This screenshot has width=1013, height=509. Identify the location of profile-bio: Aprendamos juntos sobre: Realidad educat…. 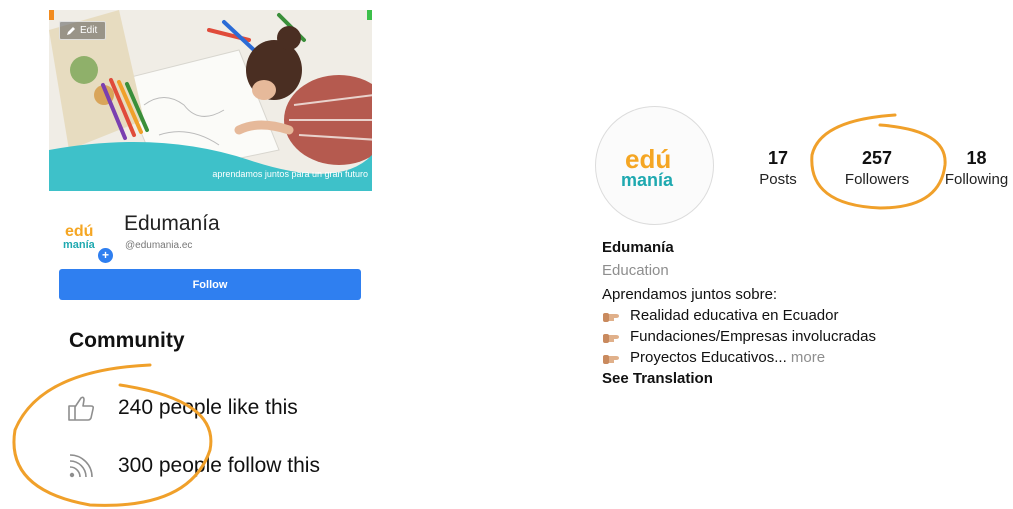
(739, 336).